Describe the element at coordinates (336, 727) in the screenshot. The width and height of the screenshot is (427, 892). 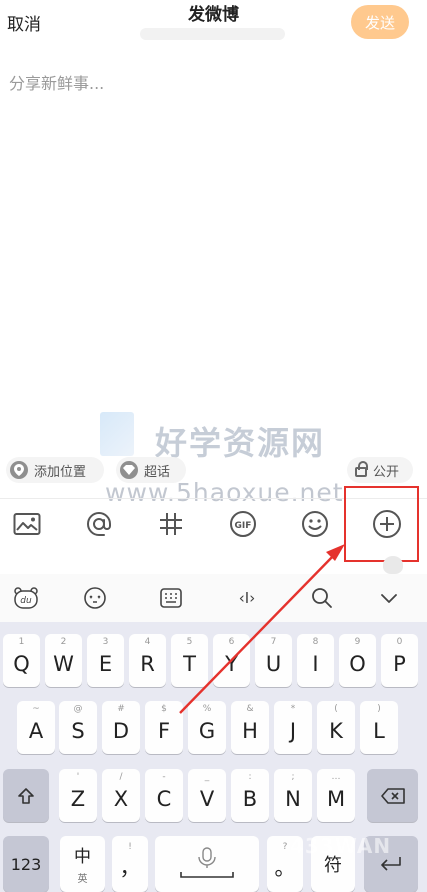
I see `key-k: (K` at that location.